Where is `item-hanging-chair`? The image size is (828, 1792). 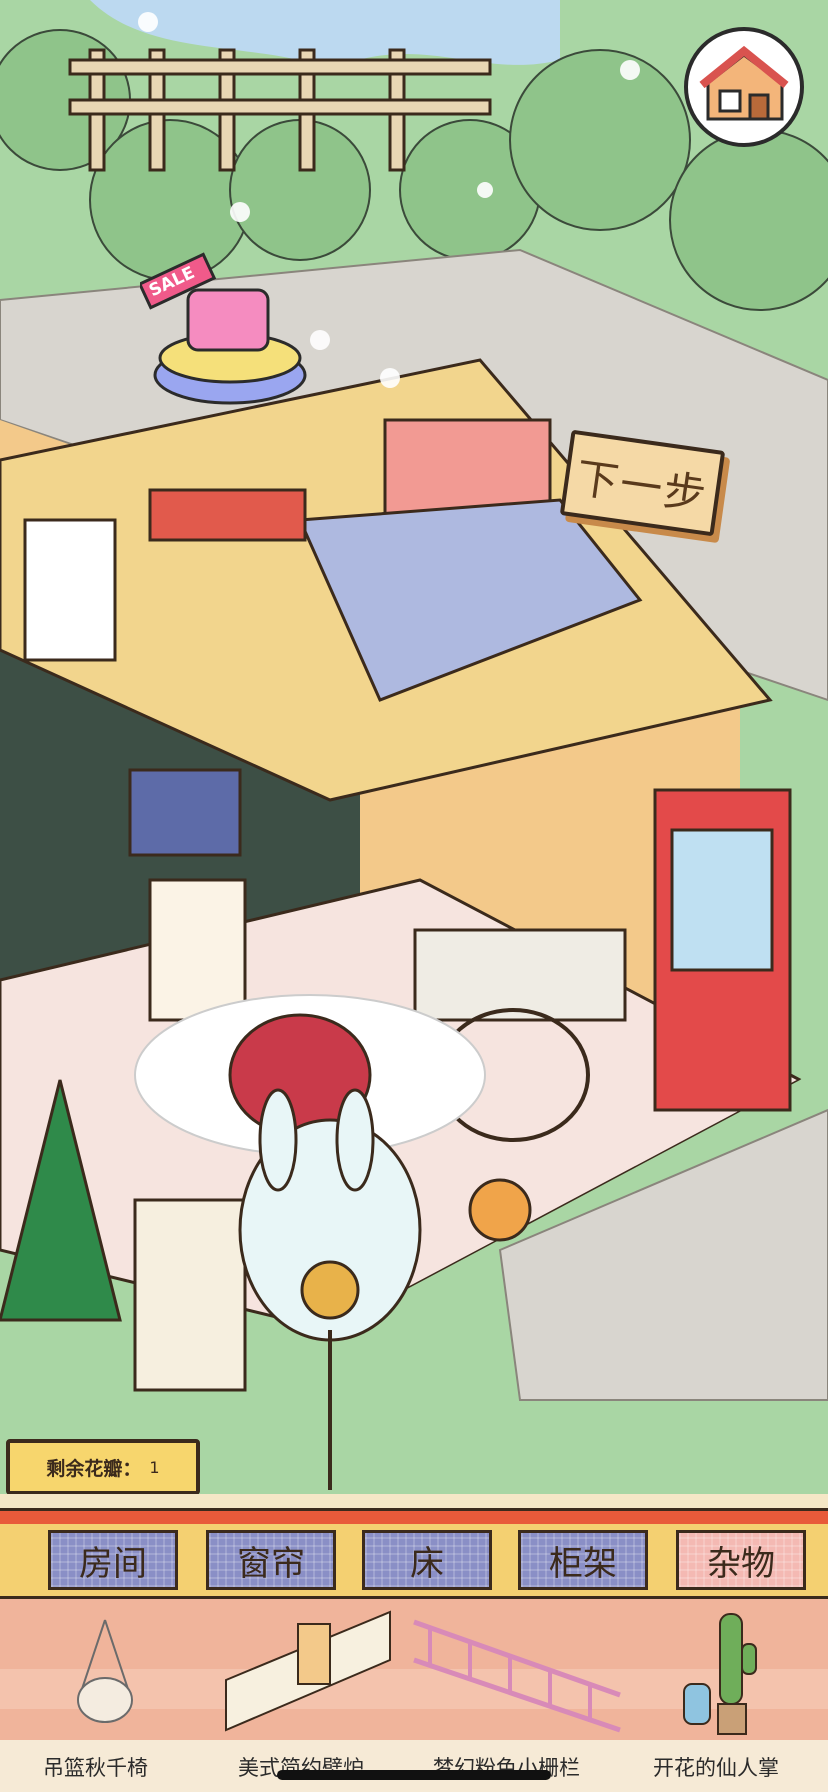
item-hanging-chair is located at coordinates (105, 1670).